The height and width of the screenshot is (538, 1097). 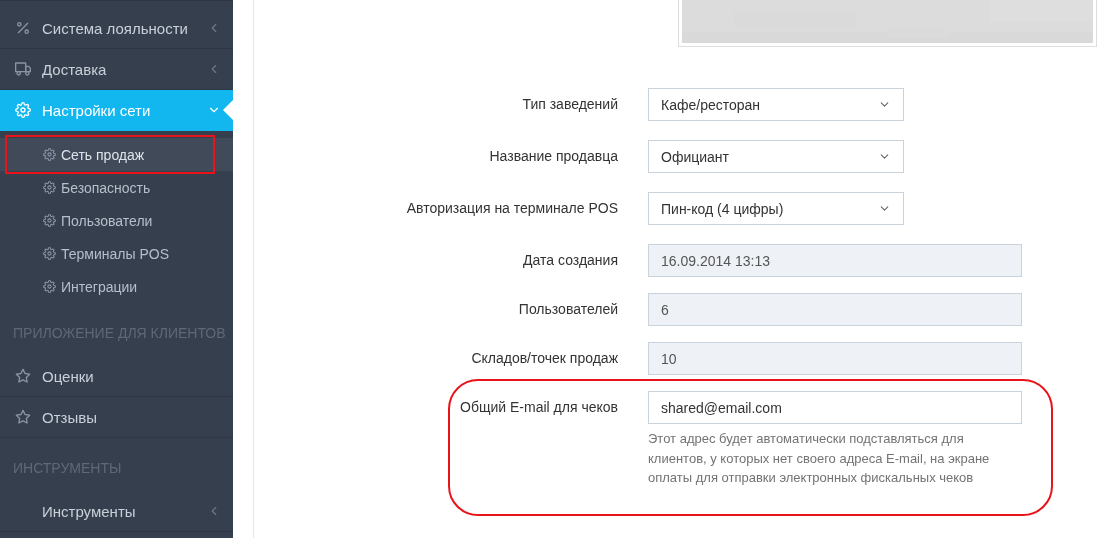 What do you see at coordinates (553, 156) in the screenshot?
I see `field-label: Название продавца` at bounding box center [553, 156].